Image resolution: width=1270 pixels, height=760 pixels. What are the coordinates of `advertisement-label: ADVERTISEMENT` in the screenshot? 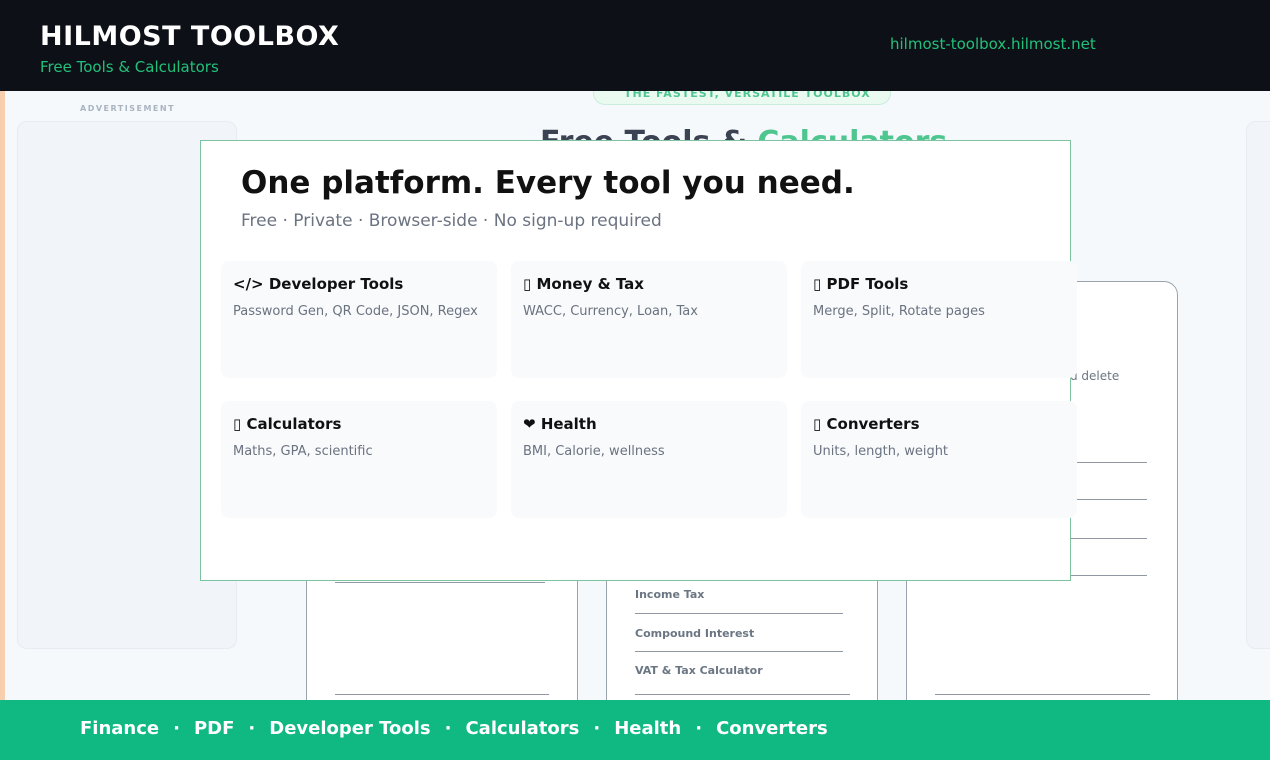 It's located at (128, 108).